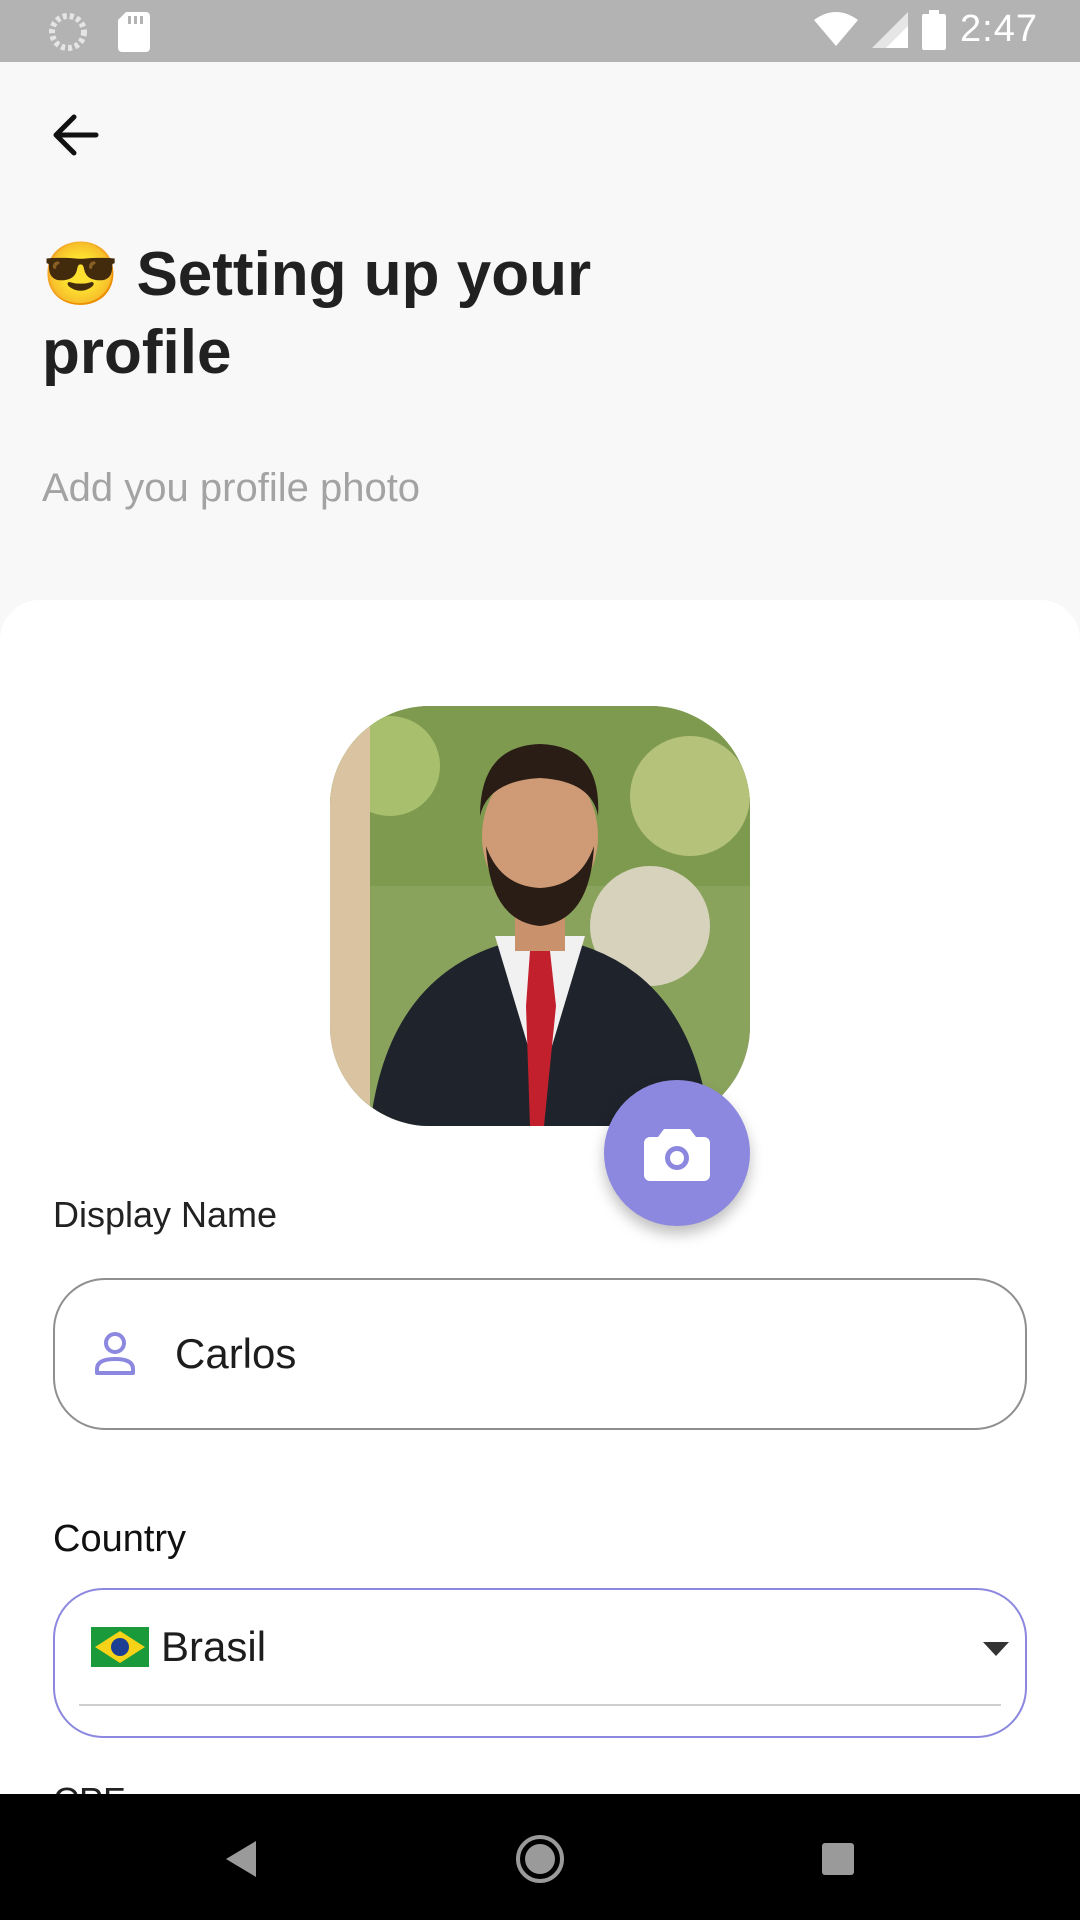 The width and height of the screenshot is (1080, 1920). Describe the element at coordinates (134, 32) in the screenshot. I see `sd-card-icon` at that location.